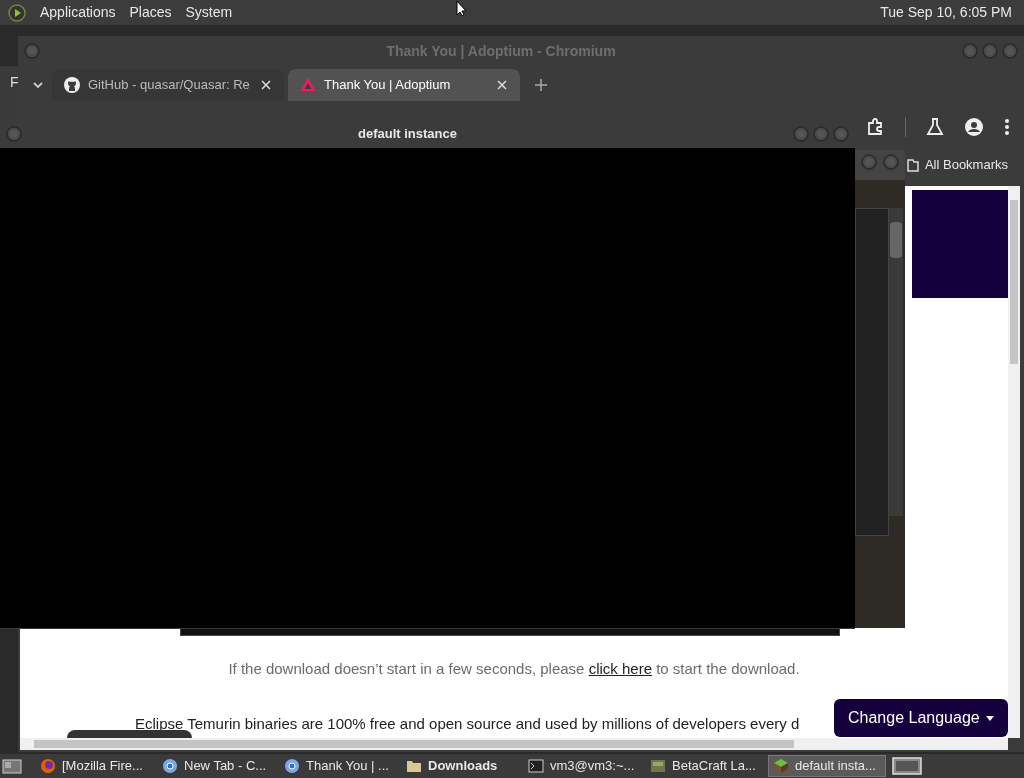 This screenshot has width=1024, height=778. Describe the element at coordinates (14, 82) in the screenshot. I see `window-text: F` at that location.